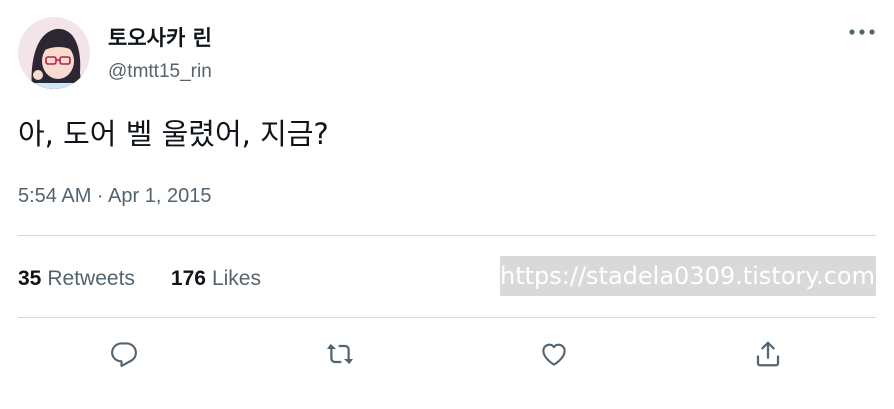 The height and width of the screenshot is (409, 894). What do you see at coordinates (91, 278) in the screenshot?
I see `retweets-label: Retweets` at bounding box center [91, 278].